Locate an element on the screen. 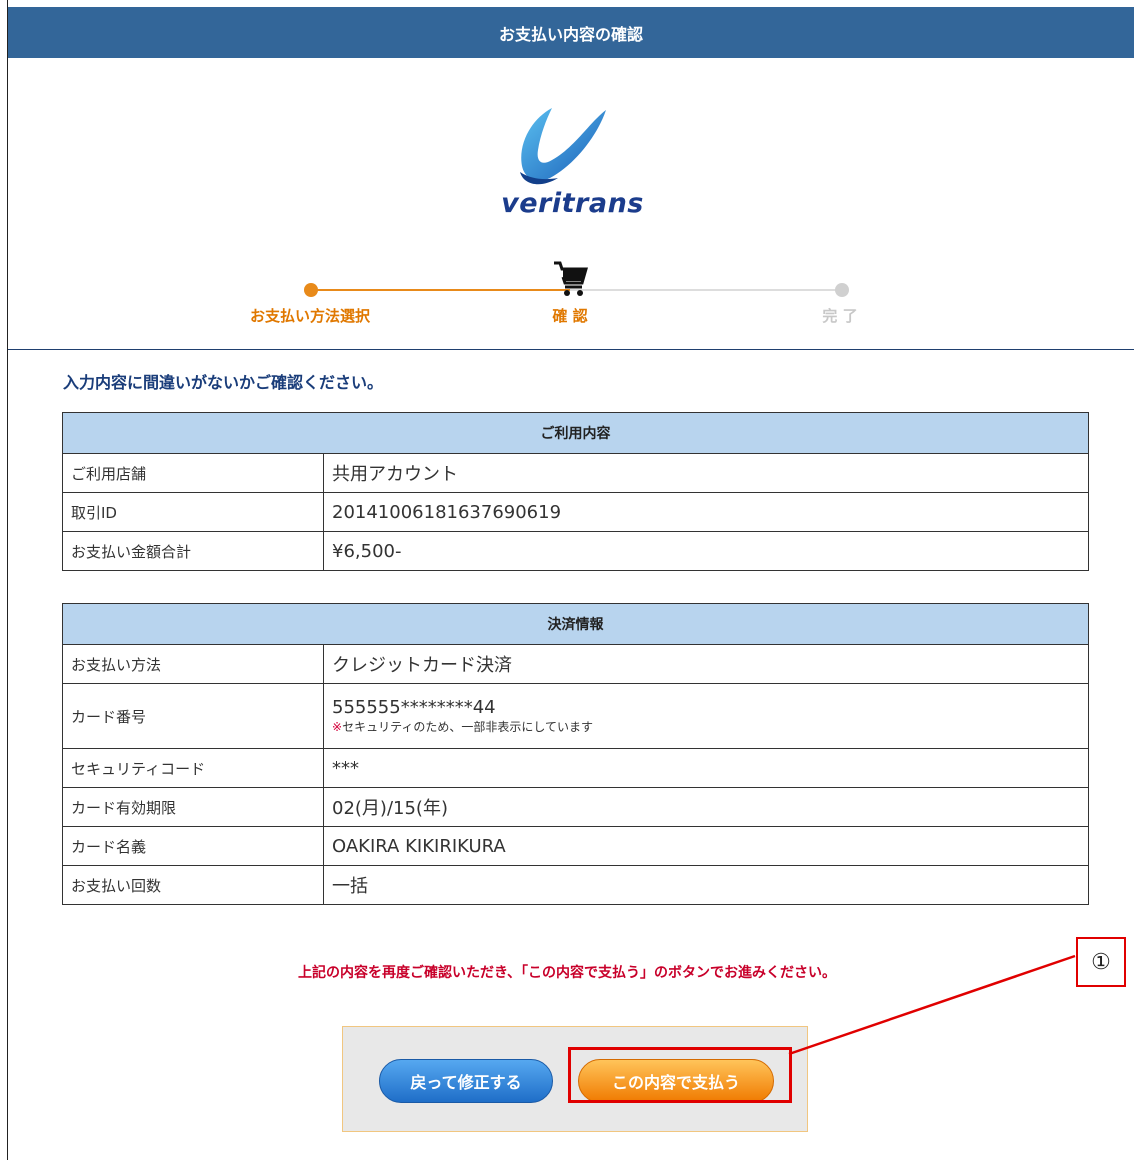 This screenshot has width=1134, height=1160. row-value: ¥6,500- is located at coordinates (706, 551).